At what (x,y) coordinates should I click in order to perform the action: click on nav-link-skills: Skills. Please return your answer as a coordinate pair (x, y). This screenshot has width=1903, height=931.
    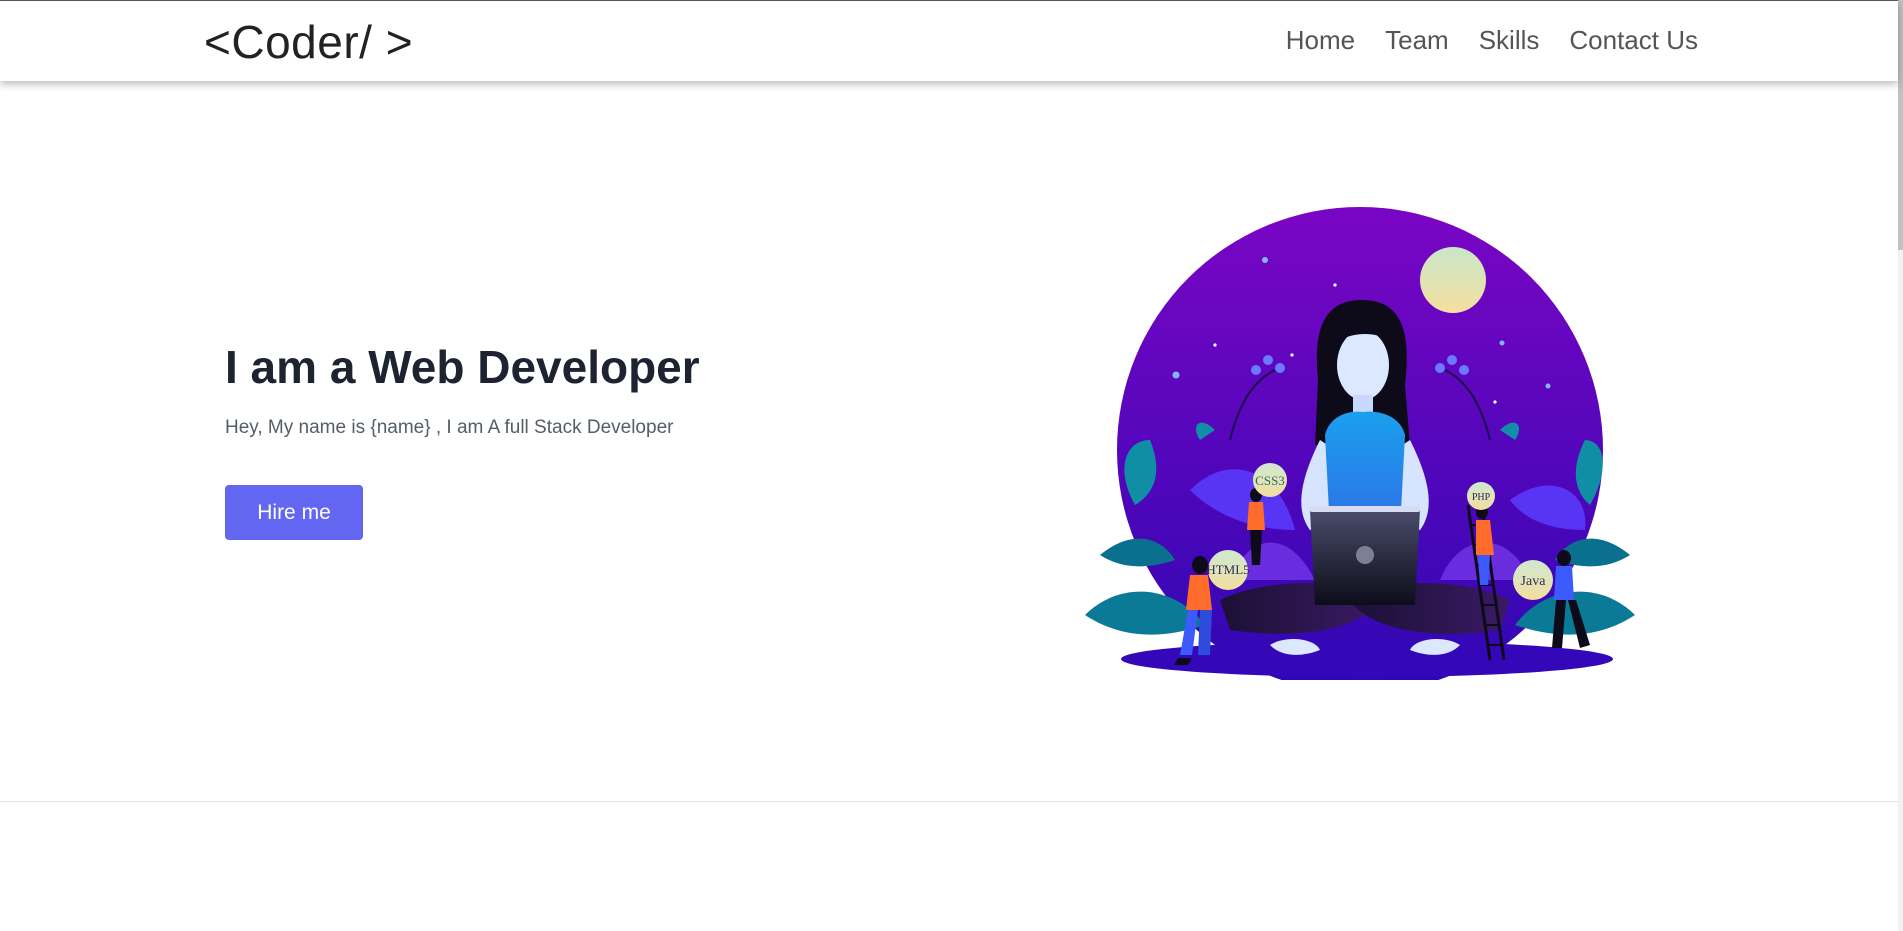
    Looking at the image, I should click on (1509, 40).